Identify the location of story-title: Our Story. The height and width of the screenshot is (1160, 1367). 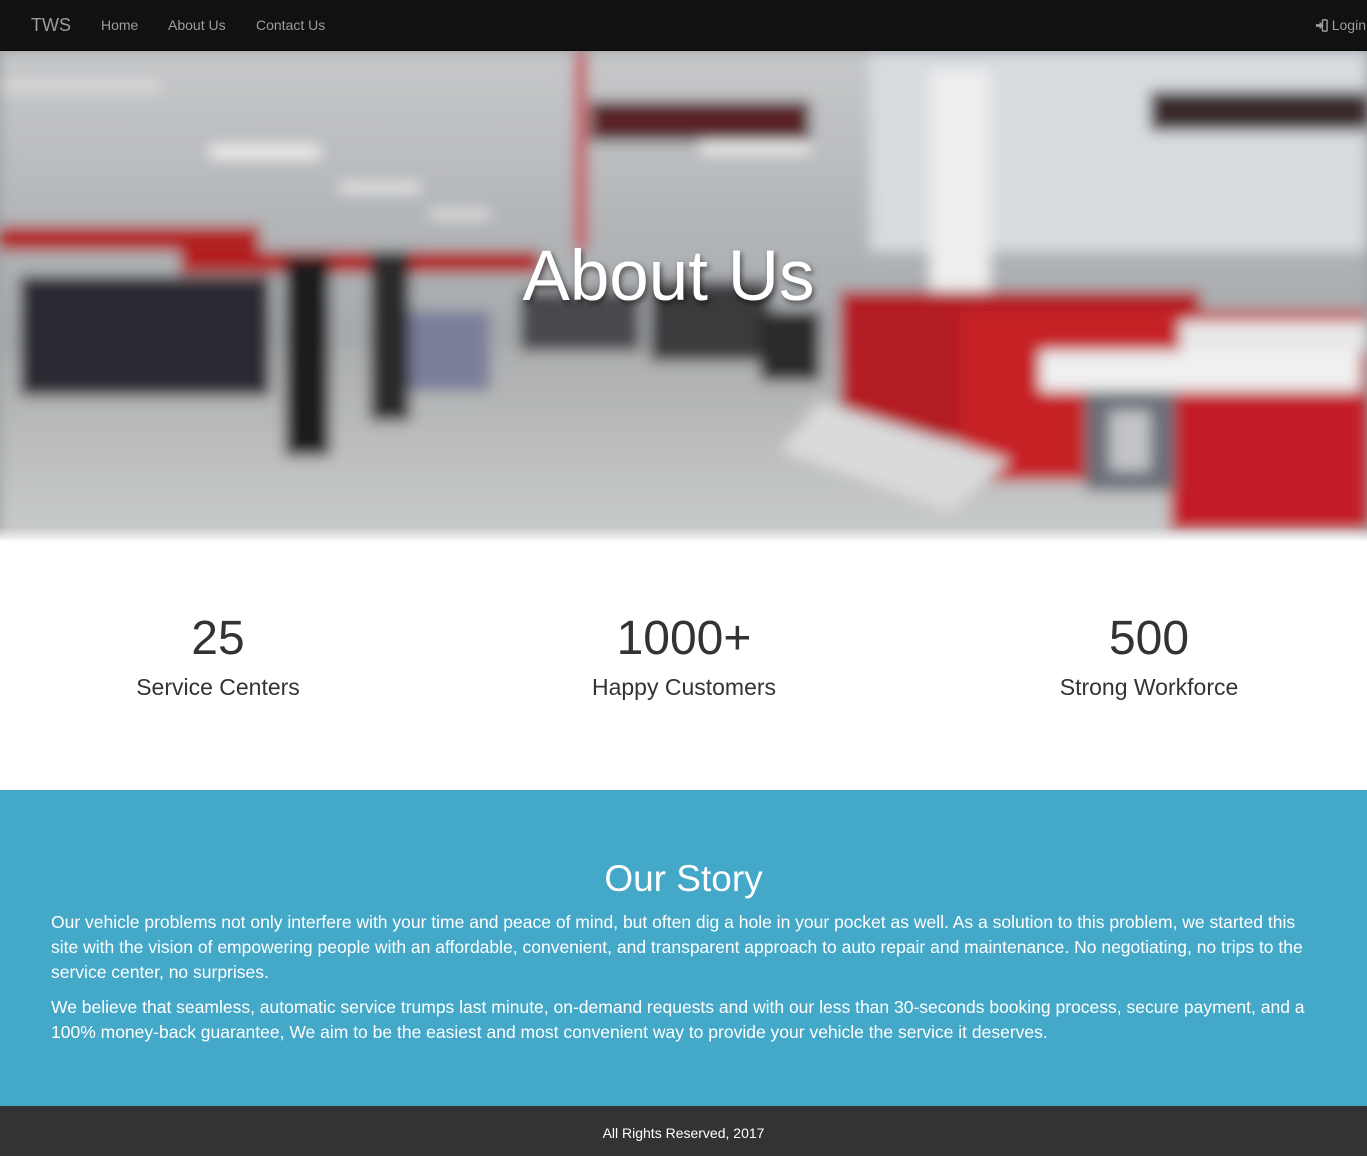
(683, 878).